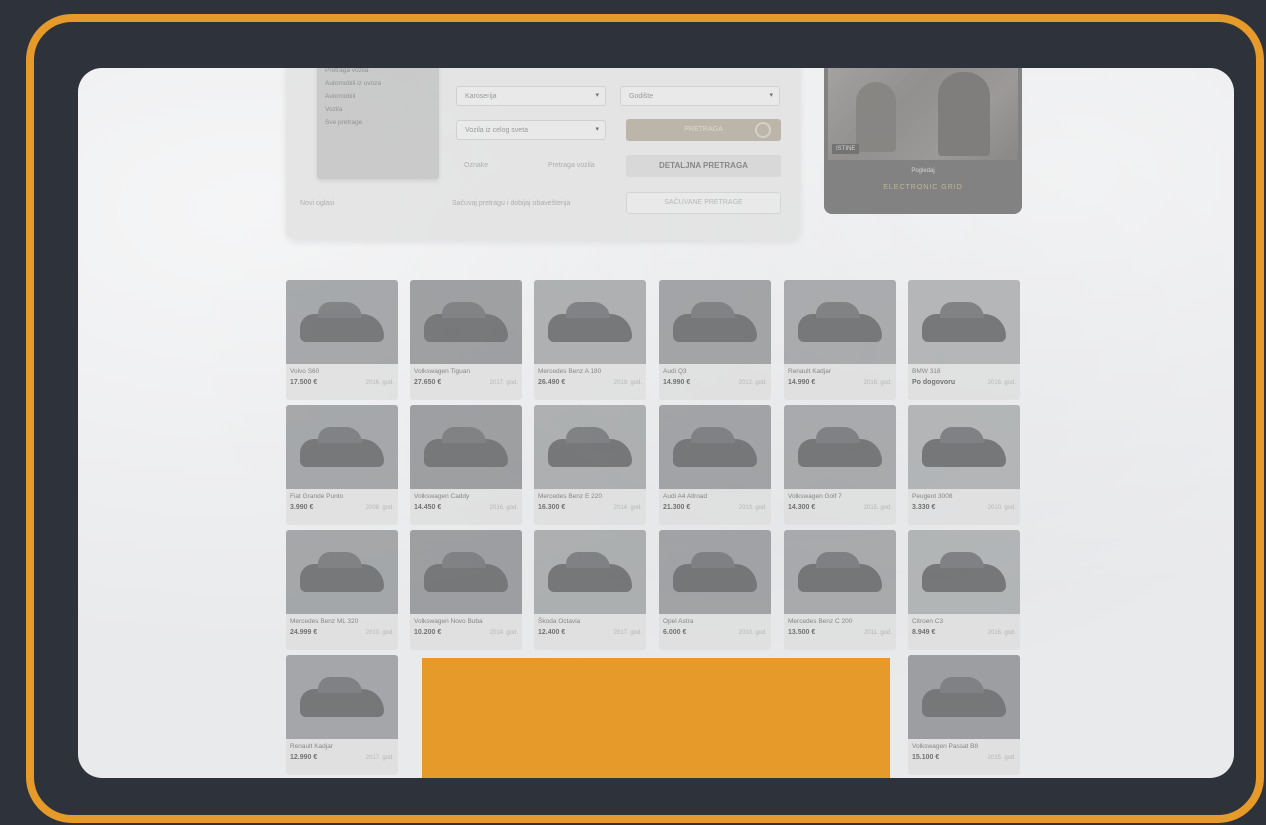 The width and height of the screenshot is (1266, 825). What do you see at coordinates (675, 632) in the screenshot?
I see `listing-price: 6.000 €` at bounding box center [675, 632].